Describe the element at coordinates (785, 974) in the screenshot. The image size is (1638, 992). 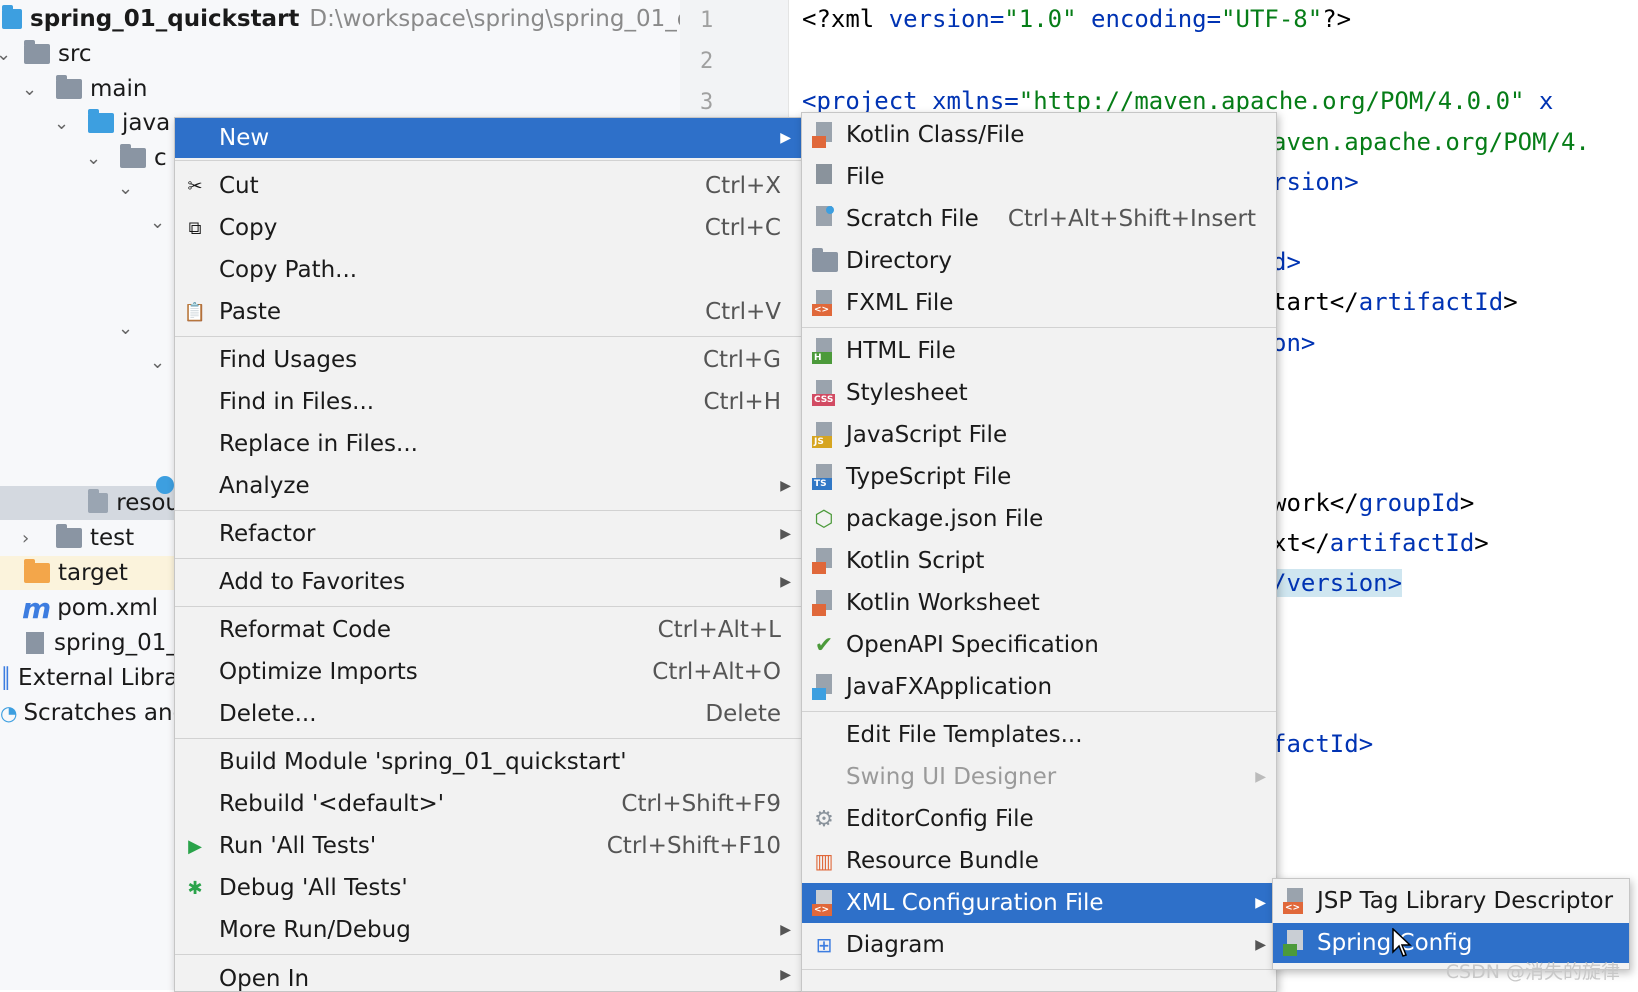
I see `submenu-arrow-icon: ▶` at that location.